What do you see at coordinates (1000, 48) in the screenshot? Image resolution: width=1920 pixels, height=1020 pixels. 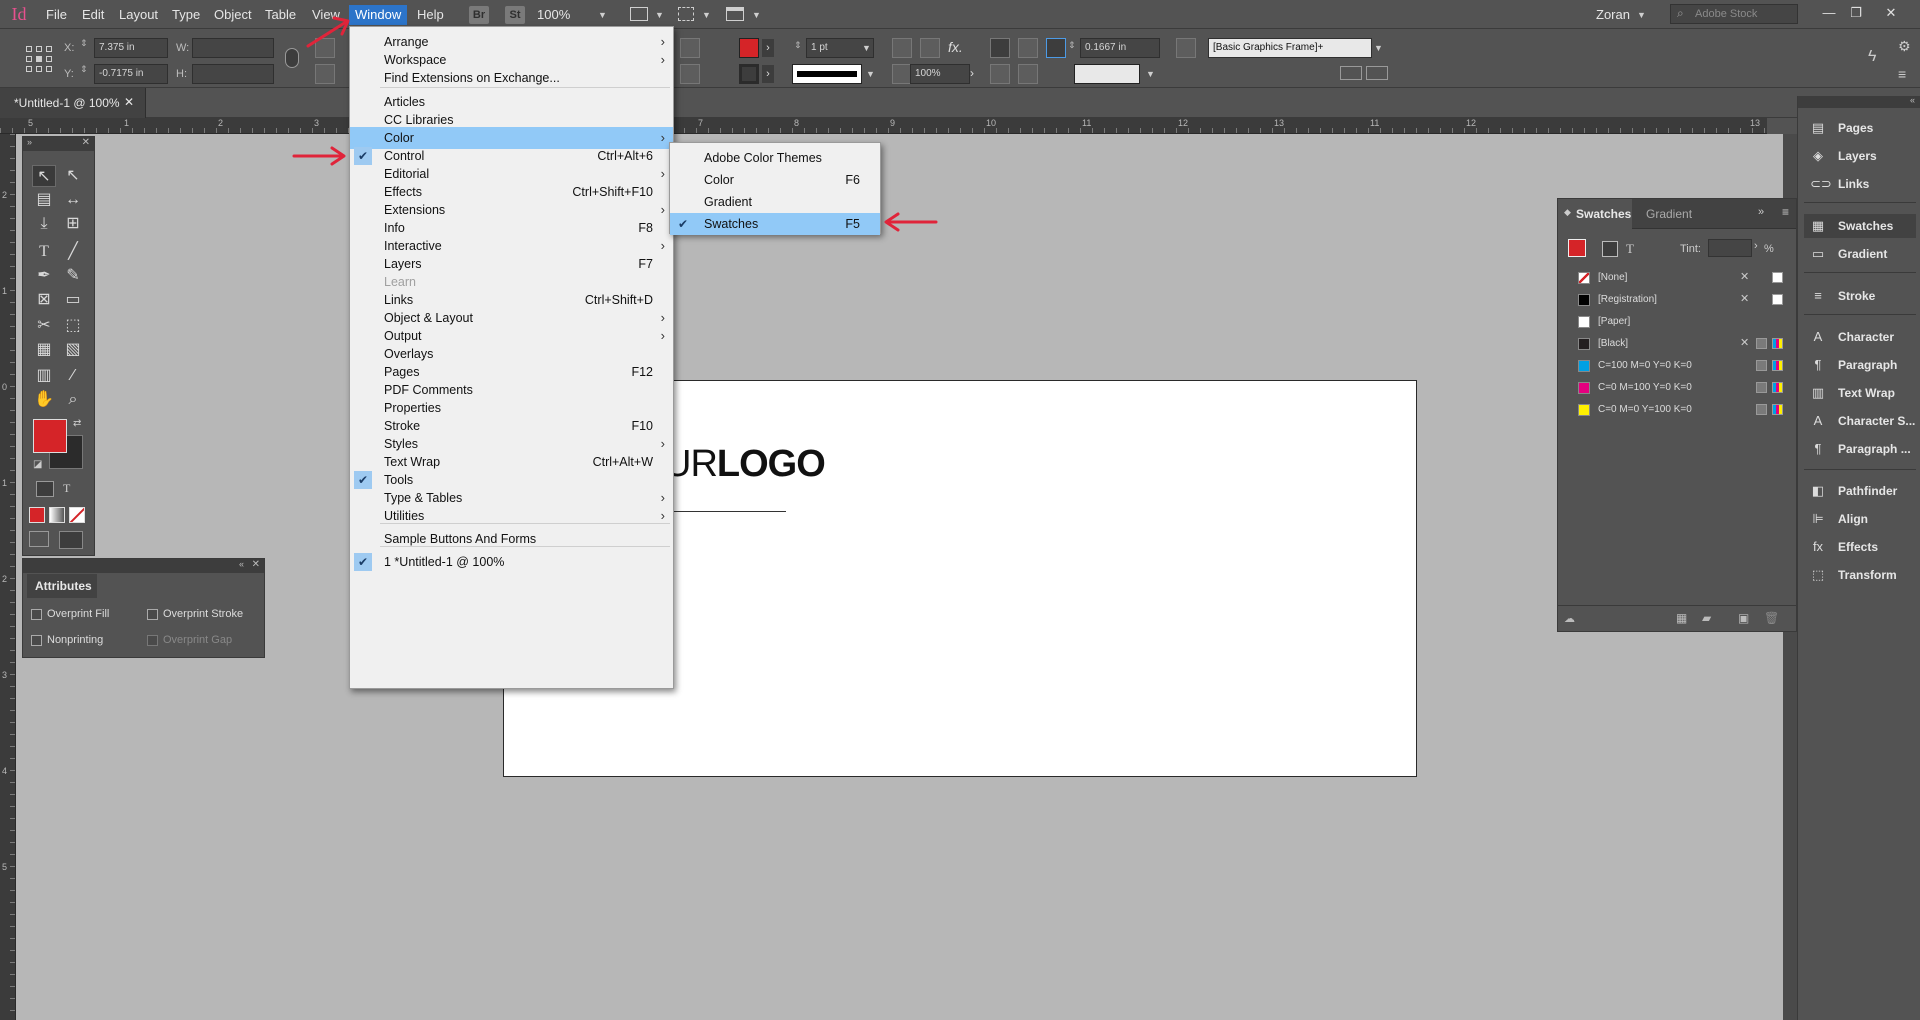 I see `text-wrap-none-icon` at bounding box center [1000, 48].